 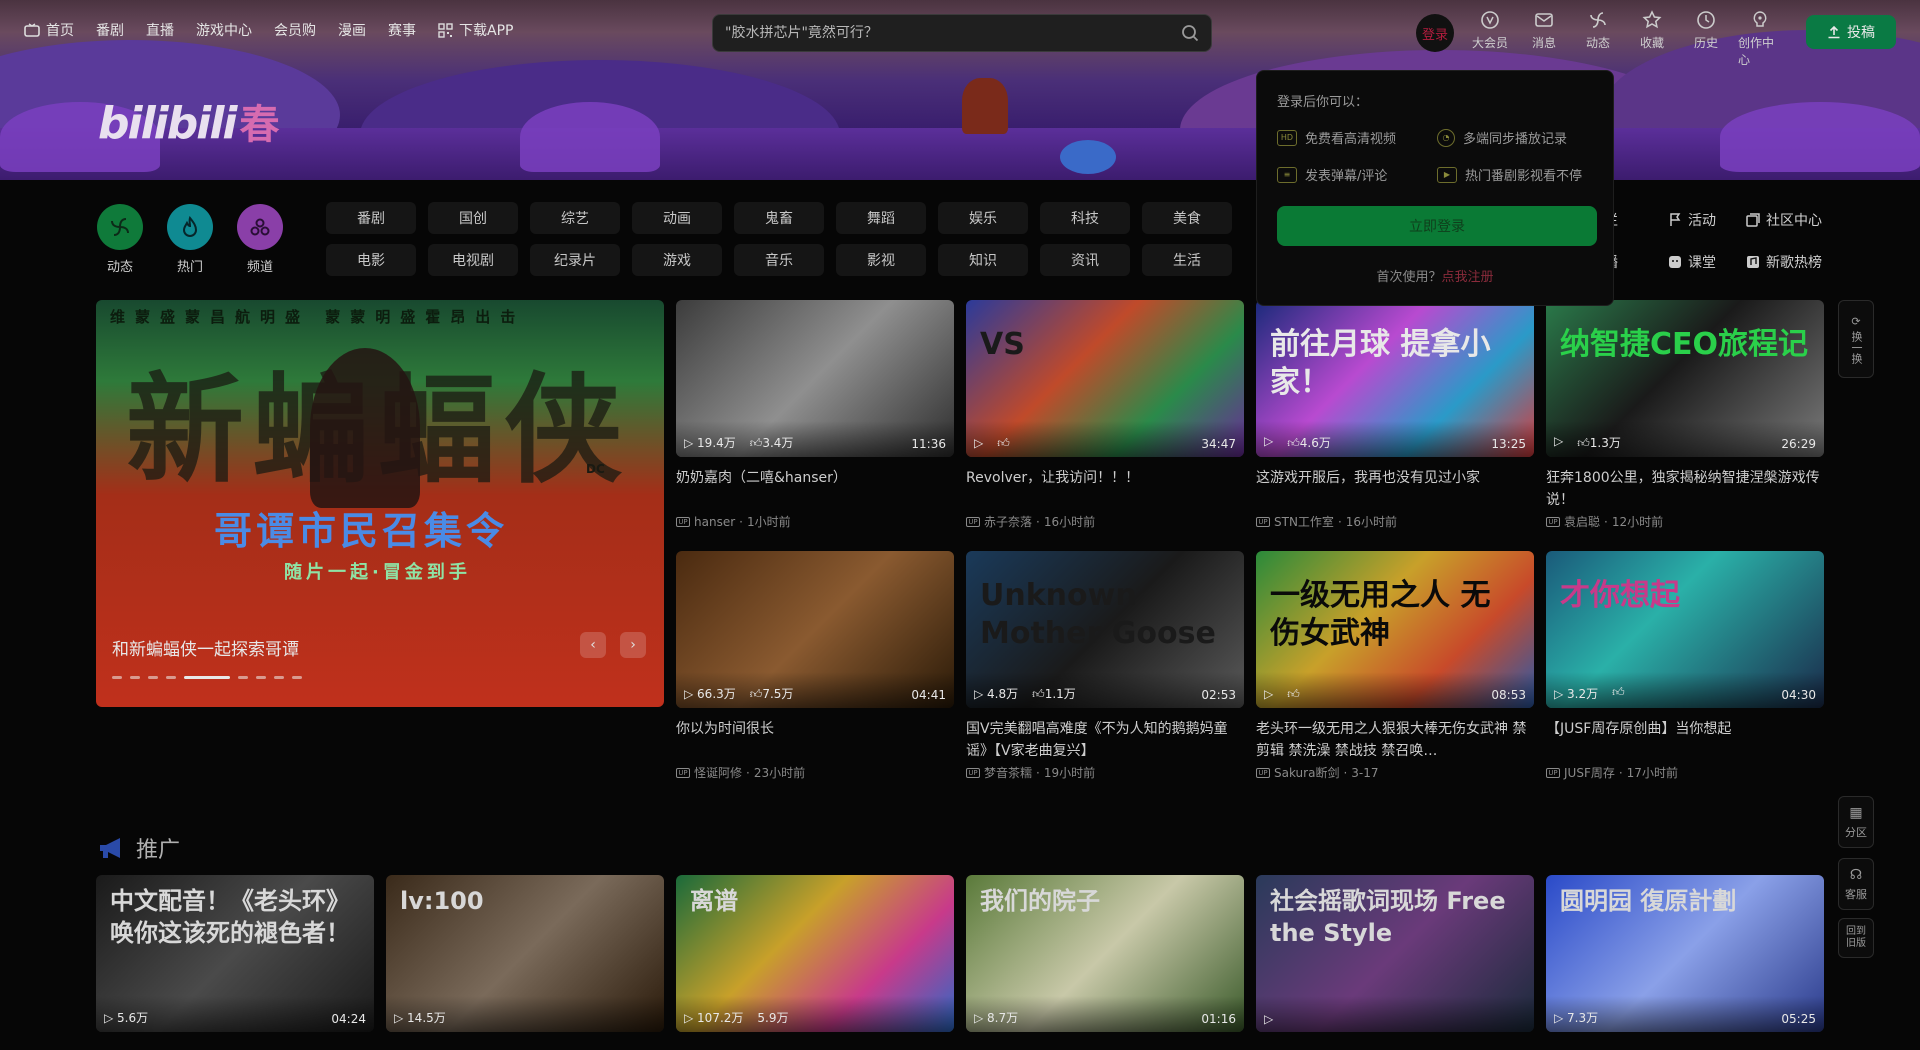 What do you see at coordinates (1085, 218) in the screenshot?
I see `category-pill: 科技` at bounding box center [1085, 218].